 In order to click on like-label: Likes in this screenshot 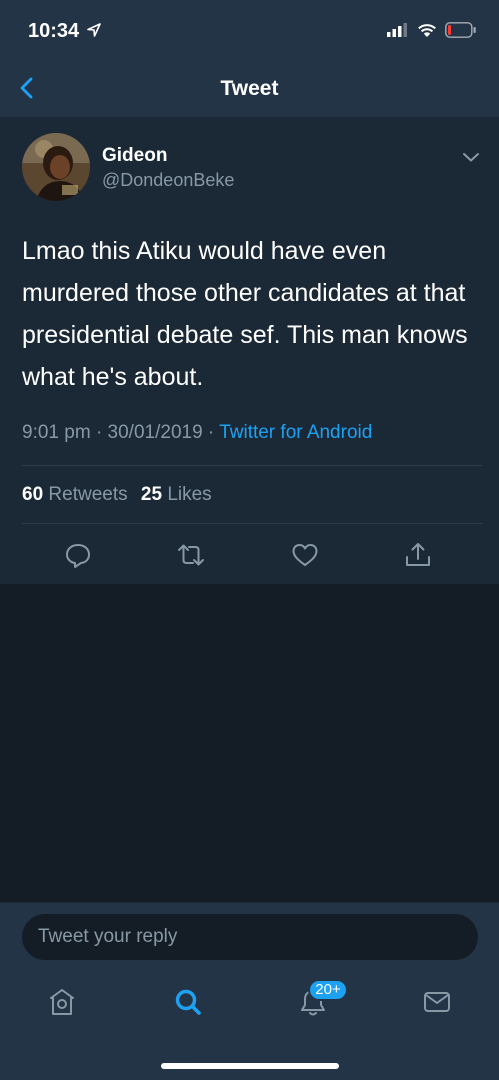, I will do `click(189, 494)`.